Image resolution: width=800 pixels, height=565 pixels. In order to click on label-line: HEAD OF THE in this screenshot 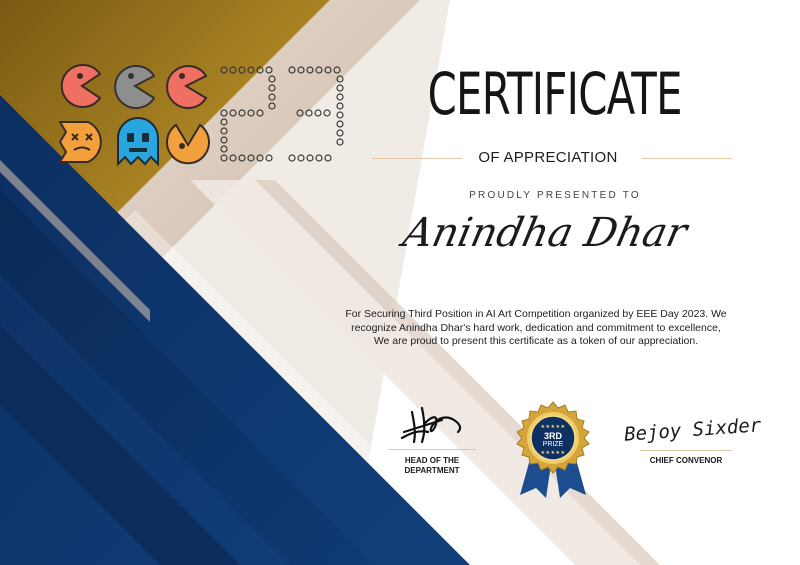, I will do `click(432, 460)`.